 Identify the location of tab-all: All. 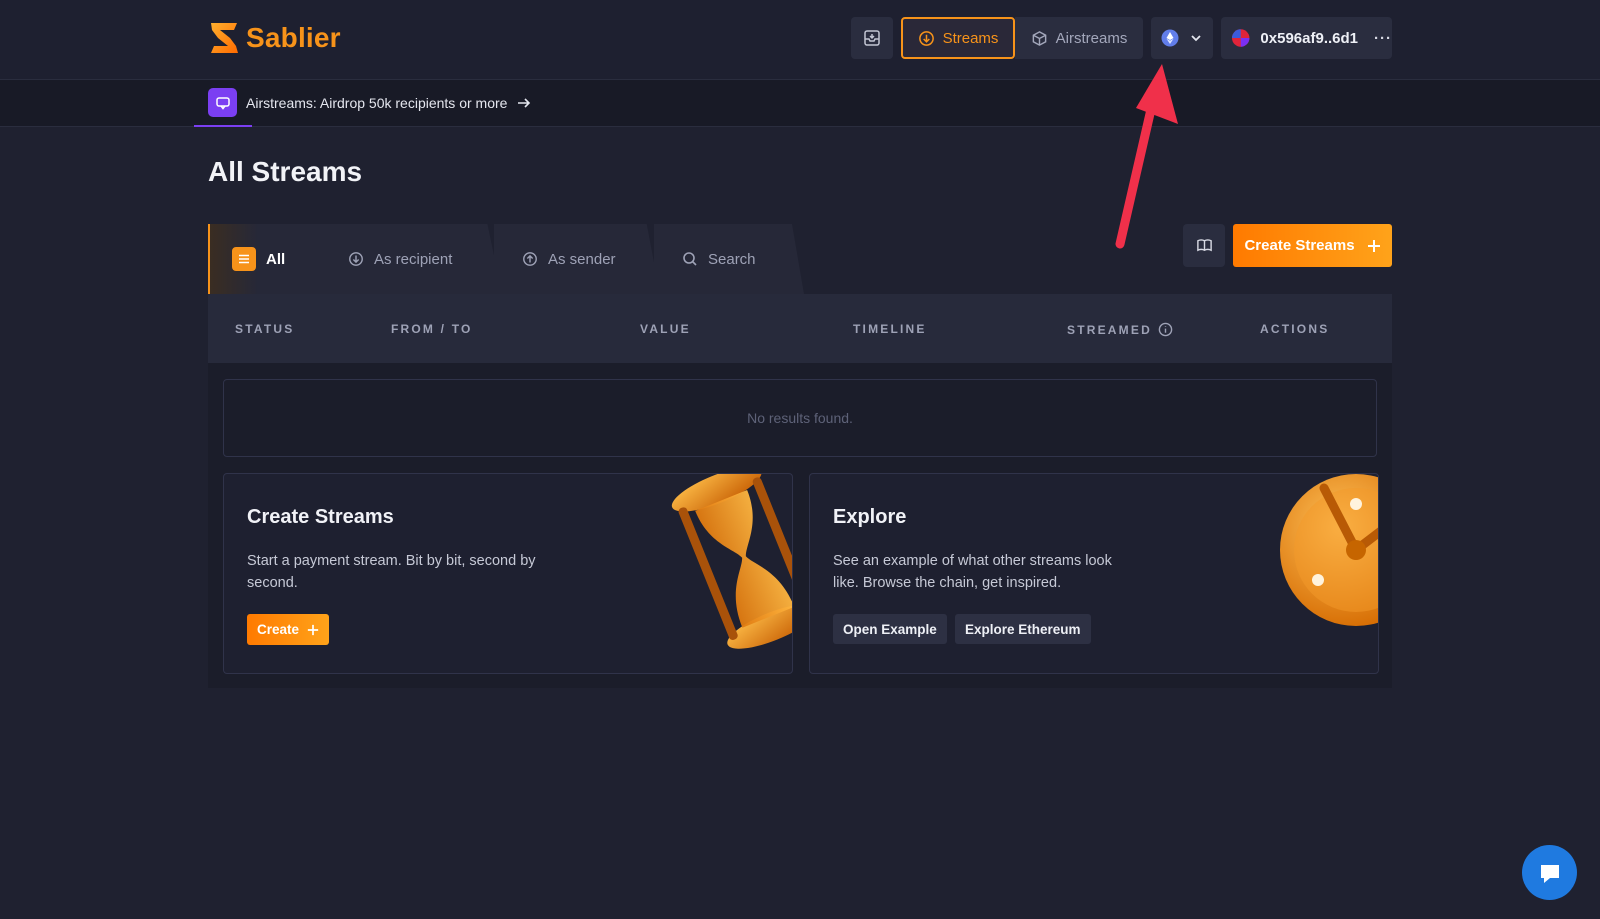
(269, 259).